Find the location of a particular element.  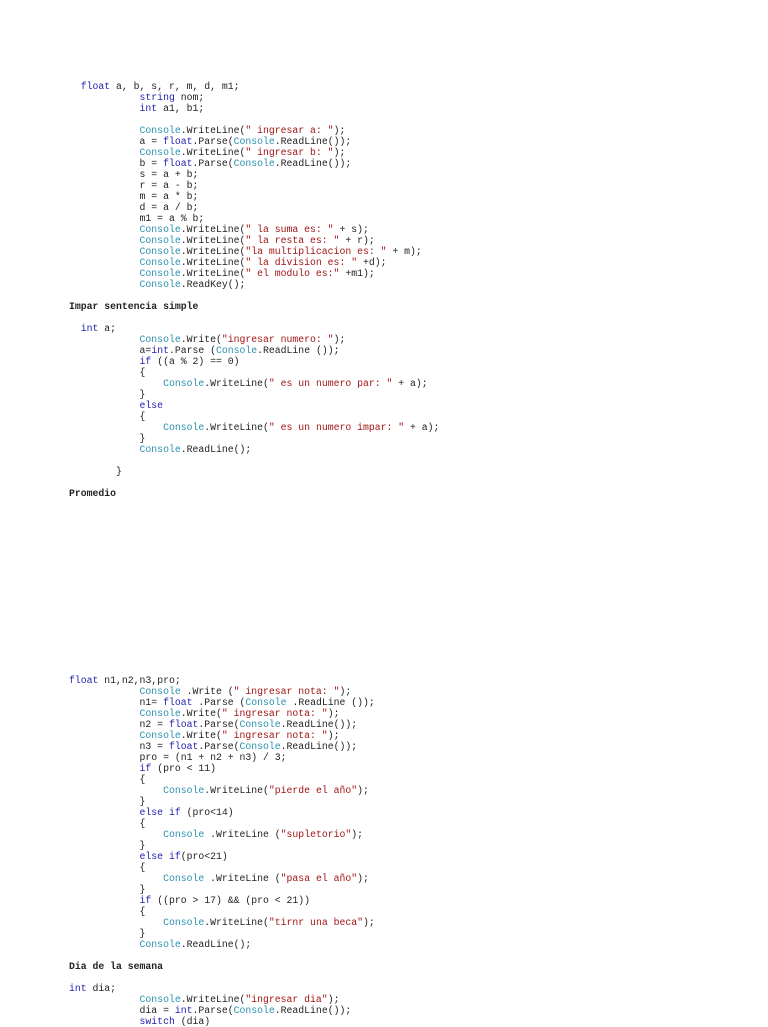

code-line: n3 = float.Parse(Console.ReadLine()); is located at coordinates (254, 746).